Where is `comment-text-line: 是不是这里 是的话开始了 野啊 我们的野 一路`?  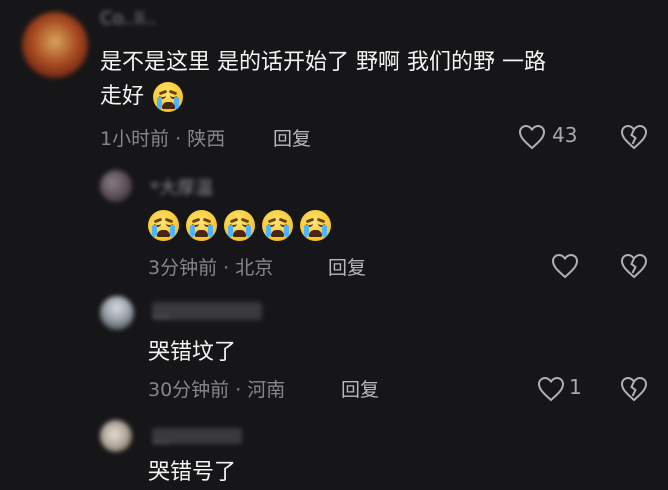
comment-text-line: 是不是这里 是的话开始了 野啊 我们的野 一路 is located at coordinates (323, 62).